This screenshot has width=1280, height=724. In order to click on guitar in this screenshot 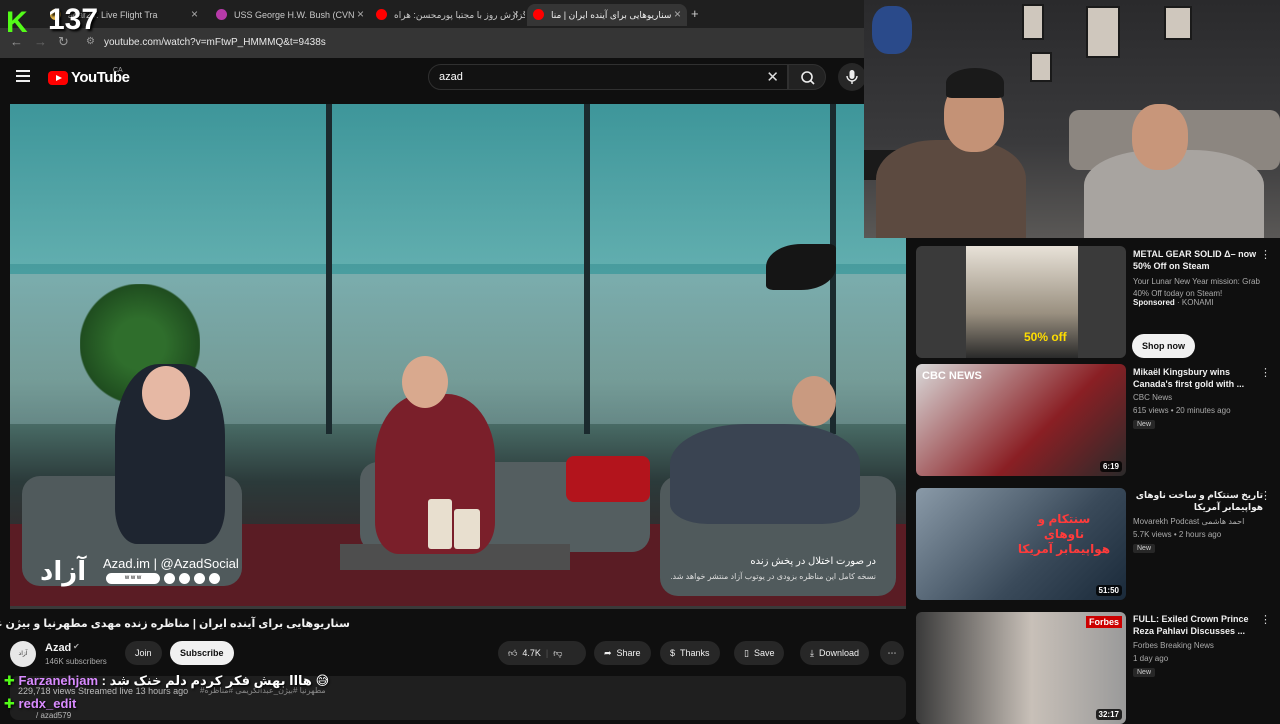, I will do `click(892, 30)`.